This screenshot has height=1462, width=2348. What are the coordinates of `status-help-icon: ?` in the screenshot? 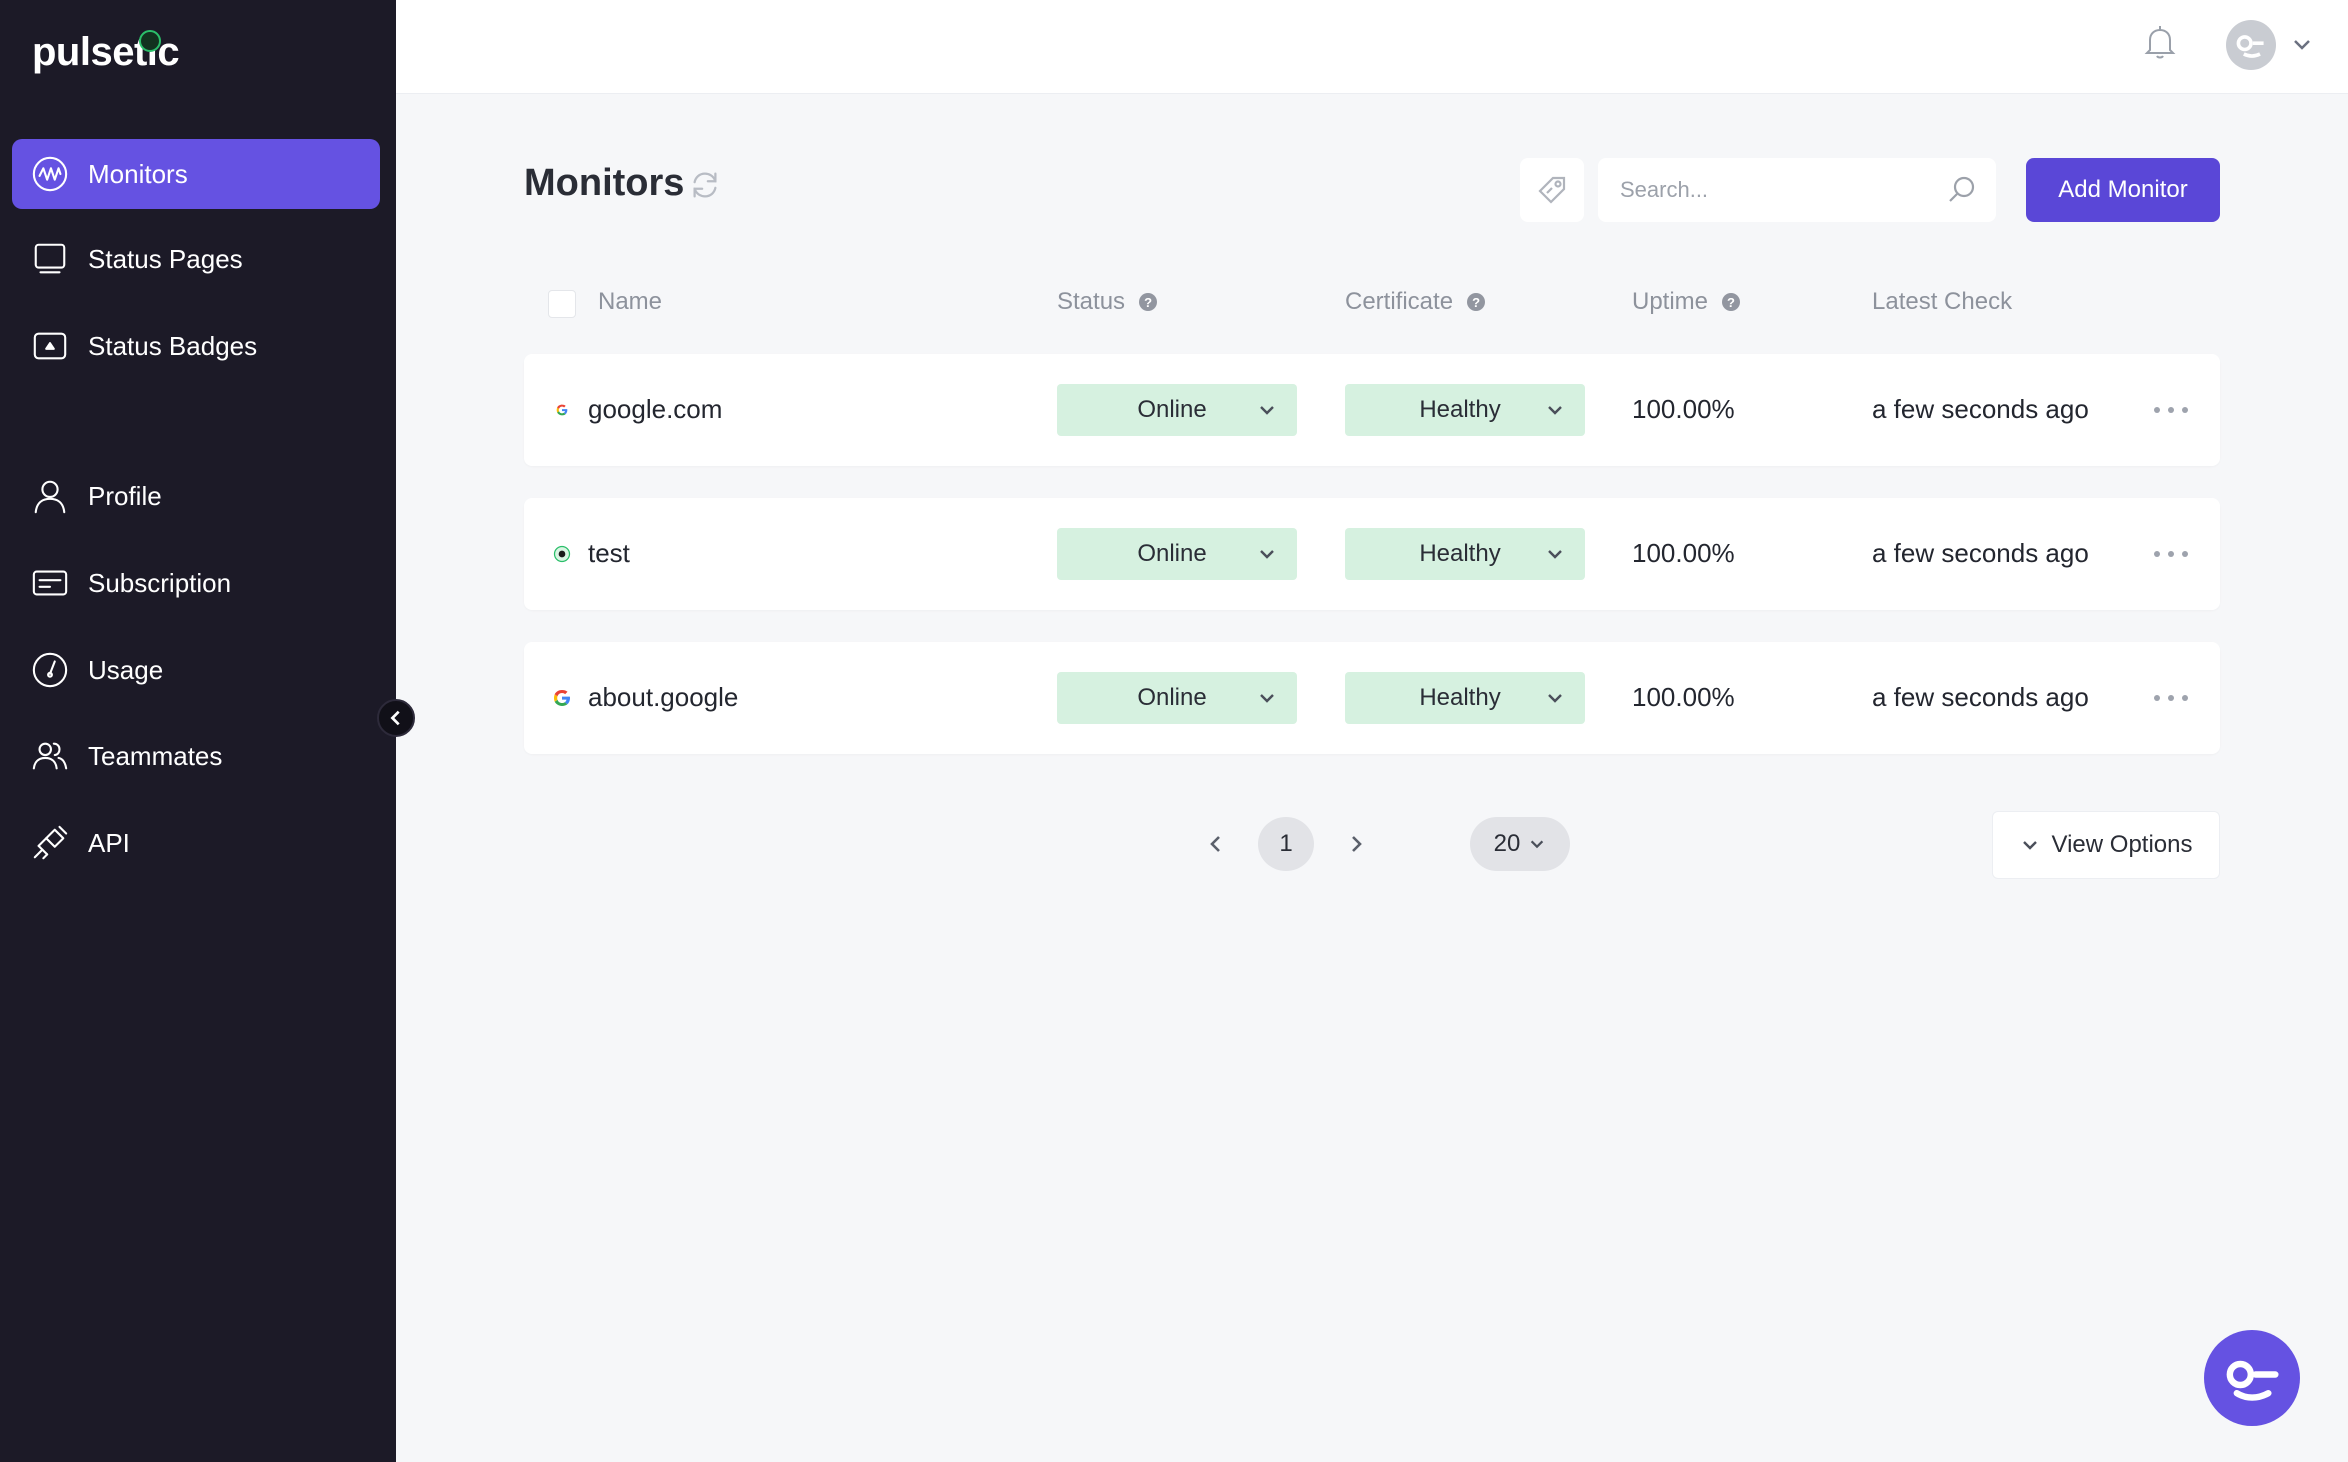 It's located at (1148, 302).